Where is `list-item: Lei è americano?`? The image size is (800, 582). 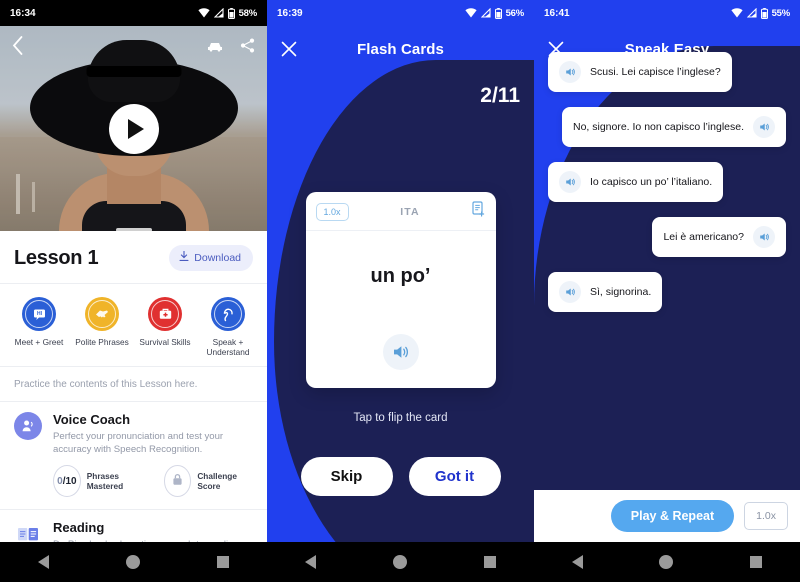
list-item: Lei è americano? is located at coordinates (719, 237).